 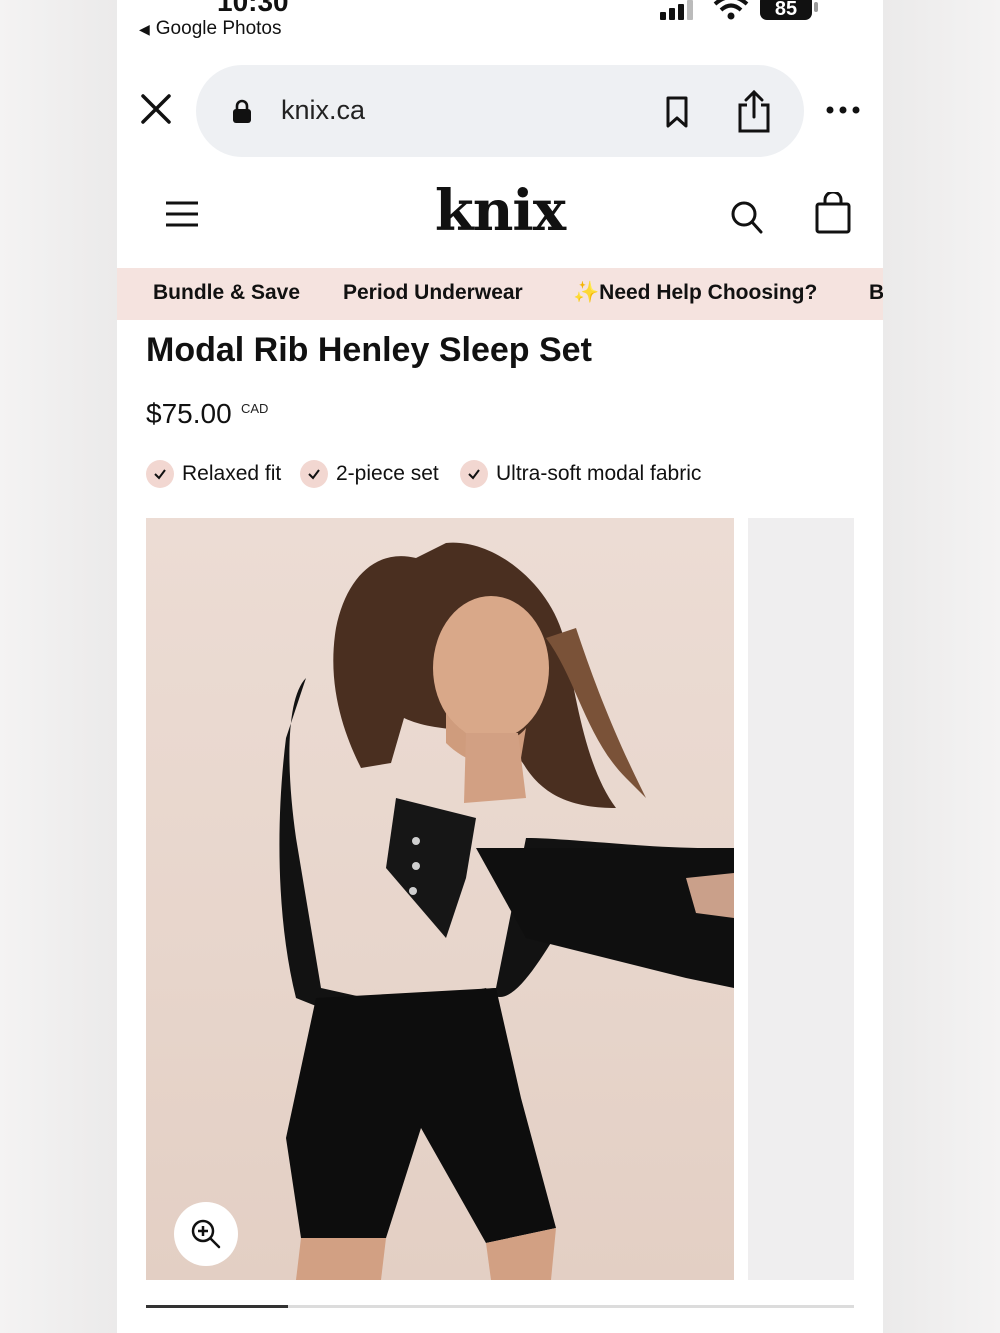 I want to click on background-right, so click(x=941, y=666).